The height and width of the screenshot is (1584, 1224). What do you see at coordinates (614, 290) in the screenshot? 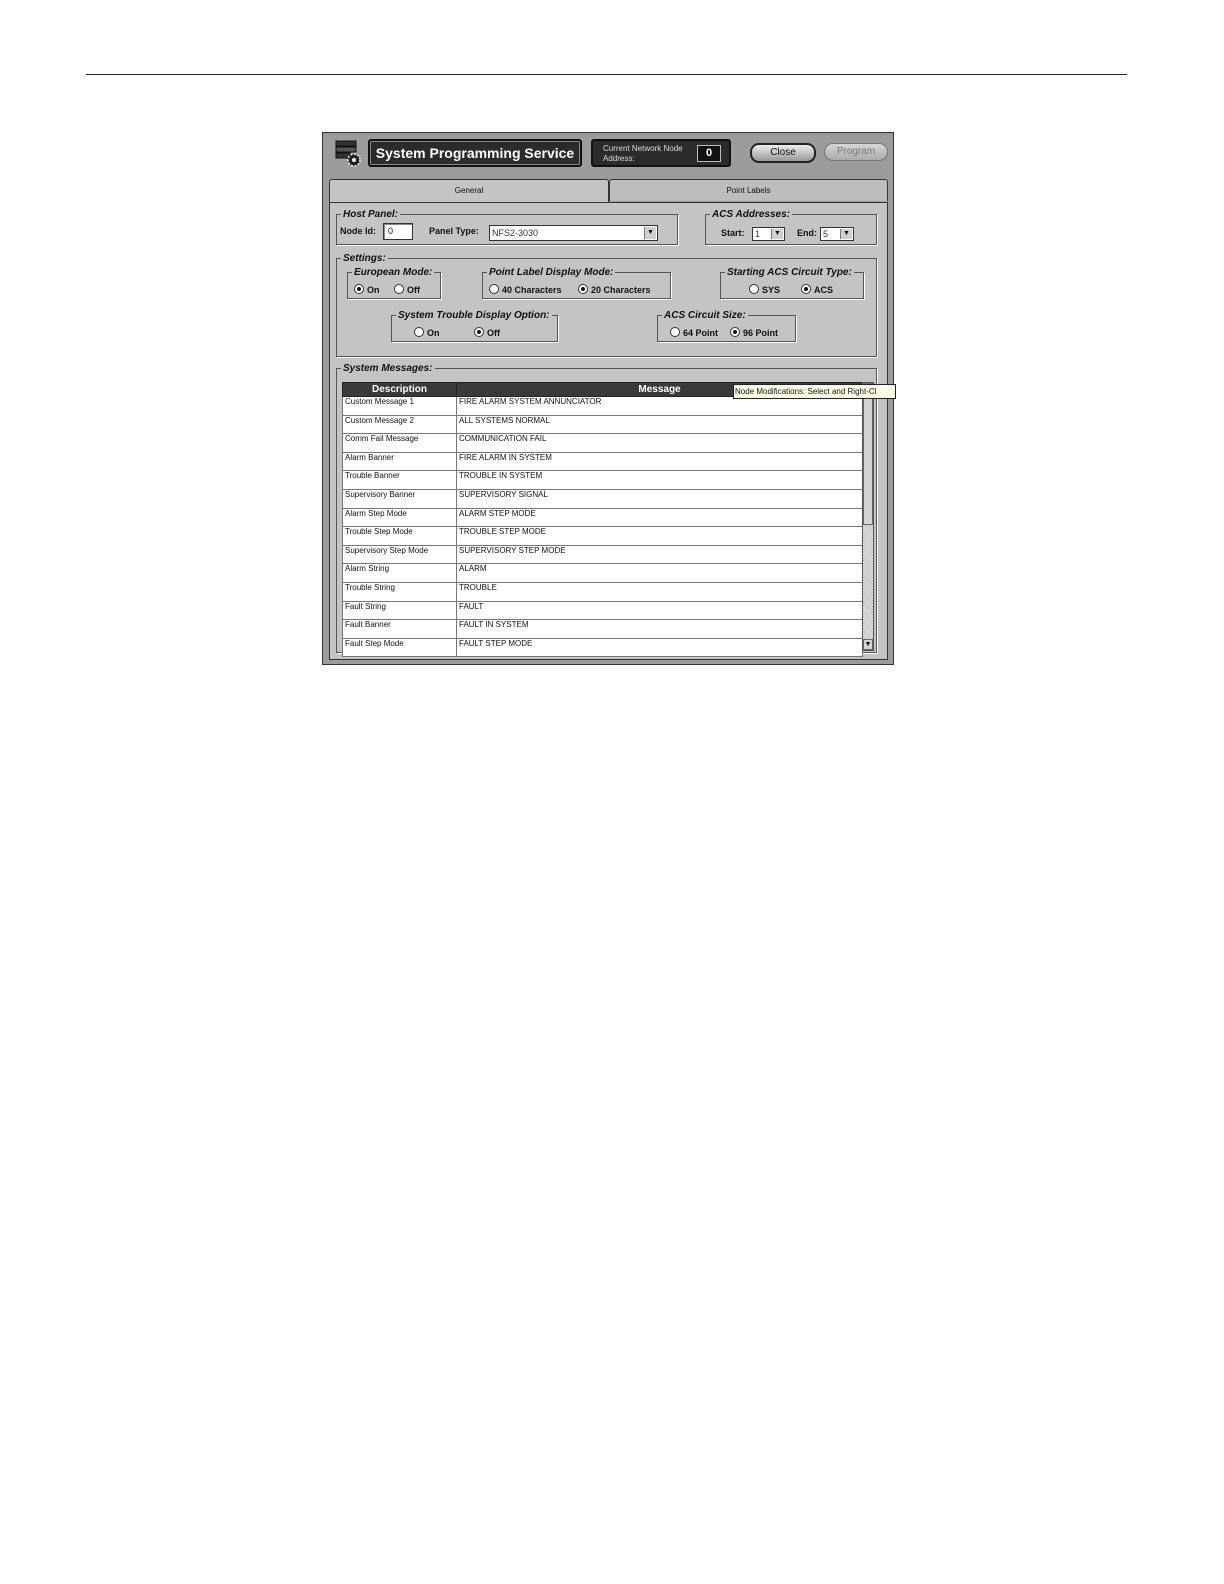
I see `20-characters-radio: 20 Characters` at bounding box center [614, 290].